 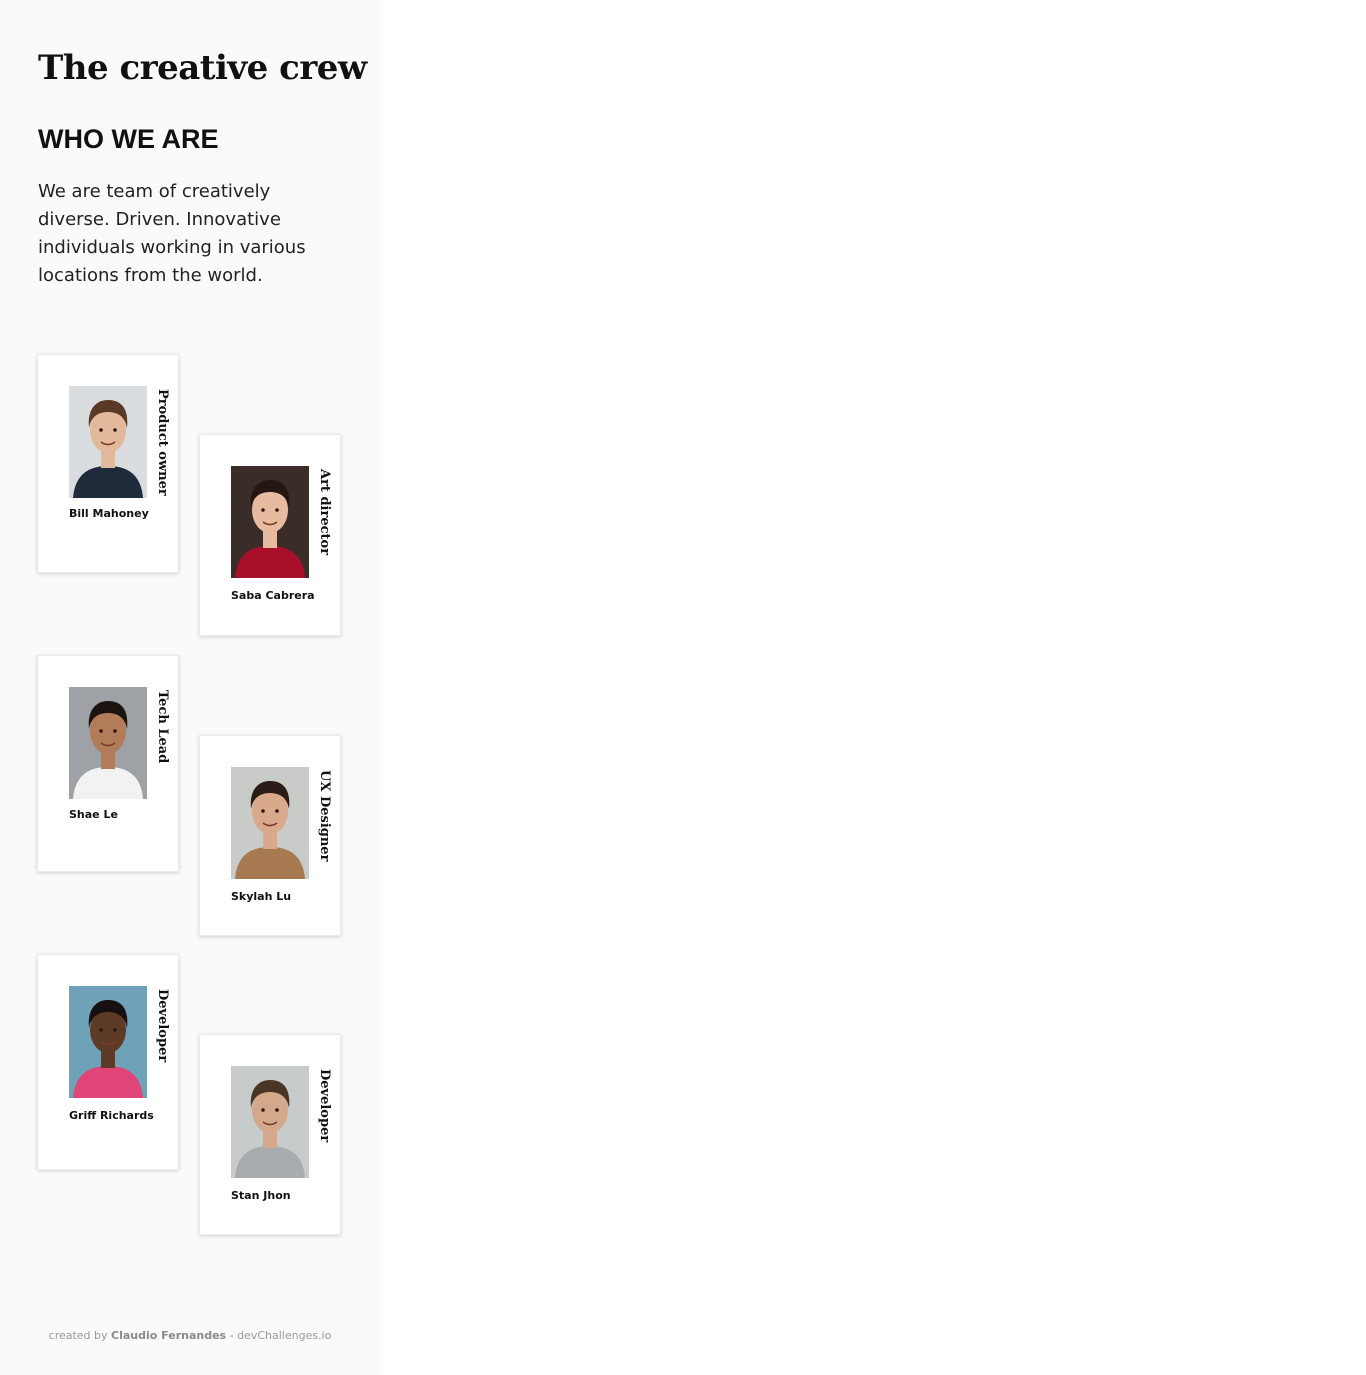 What do you see at coordinates (324, 512) in the screenshot?
I see `member-role: Art director` at bounding box center [324, 512].